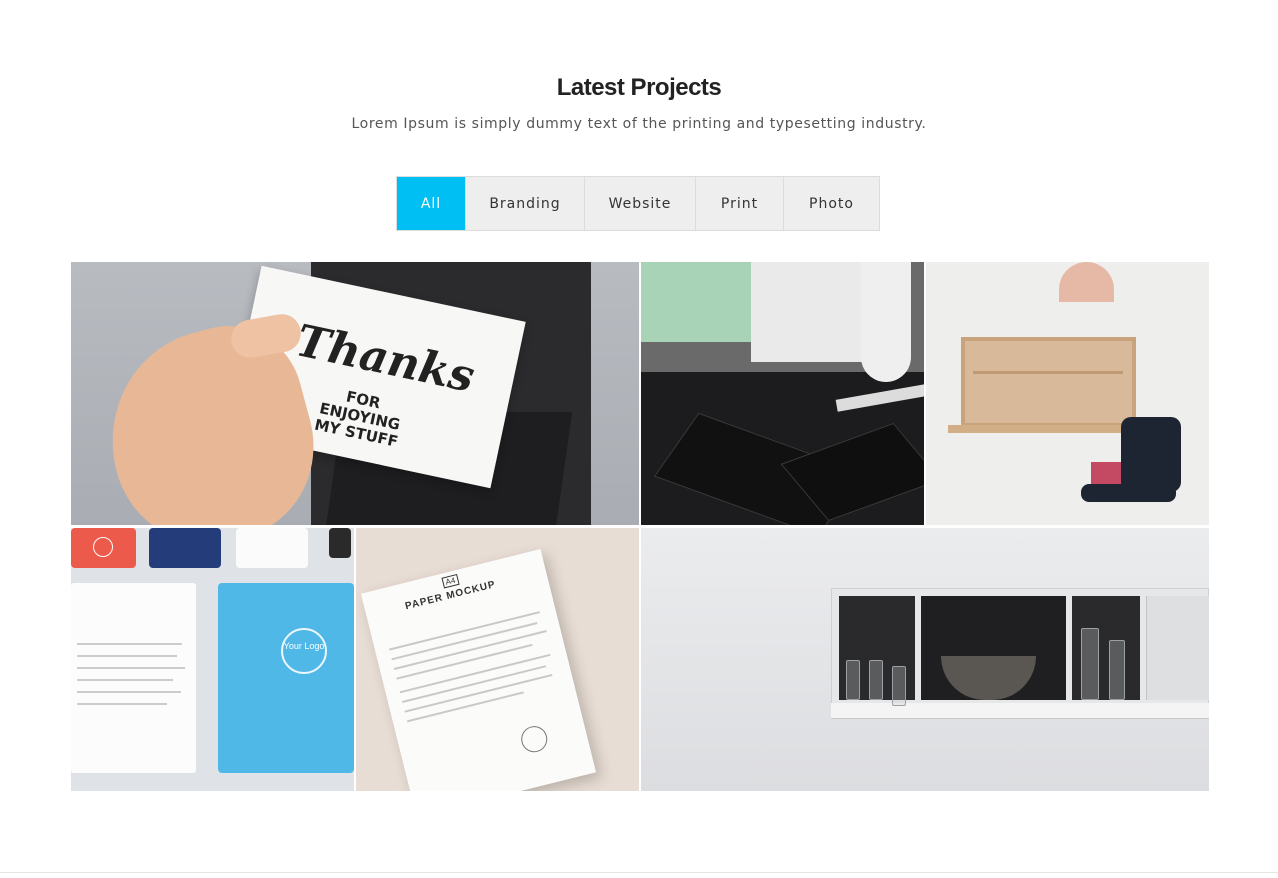 The width and height of the screenshot is (1278, 878). I want to click on filter-photo-button: Photo, so click(831, 203).